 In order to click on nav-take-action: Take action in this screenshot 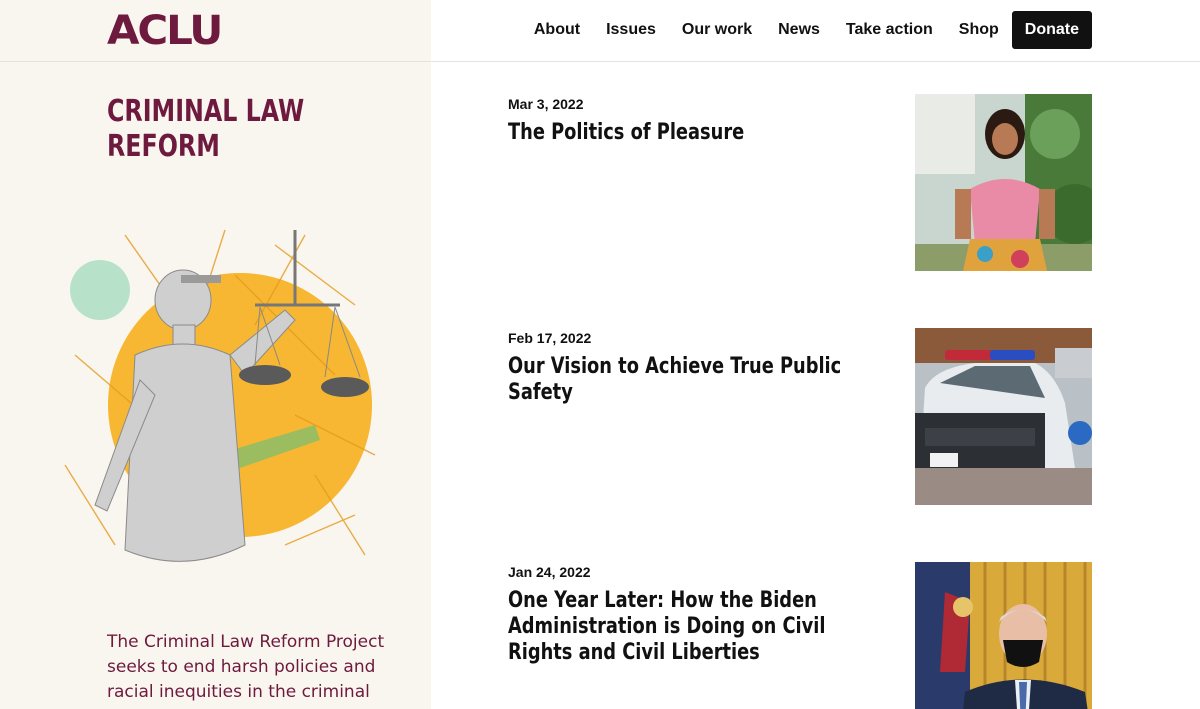, I will do `click(889, 30)`.